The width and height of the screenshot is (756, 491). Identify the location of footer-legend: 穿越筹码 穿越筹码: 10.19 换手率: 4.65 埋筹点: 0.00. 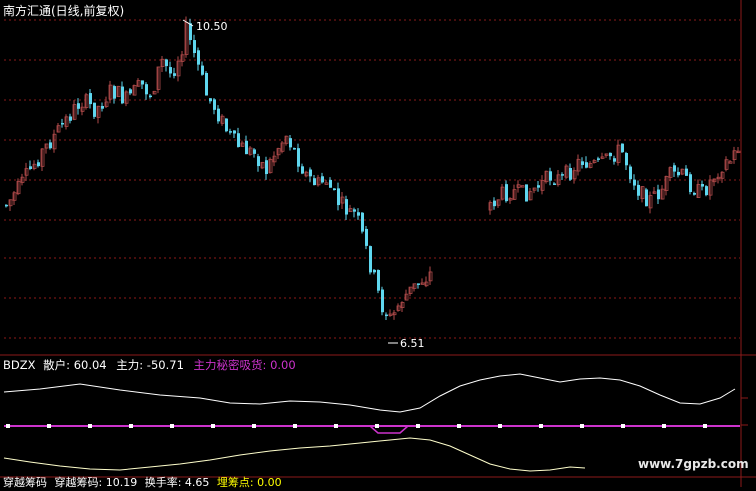
(142, 482).